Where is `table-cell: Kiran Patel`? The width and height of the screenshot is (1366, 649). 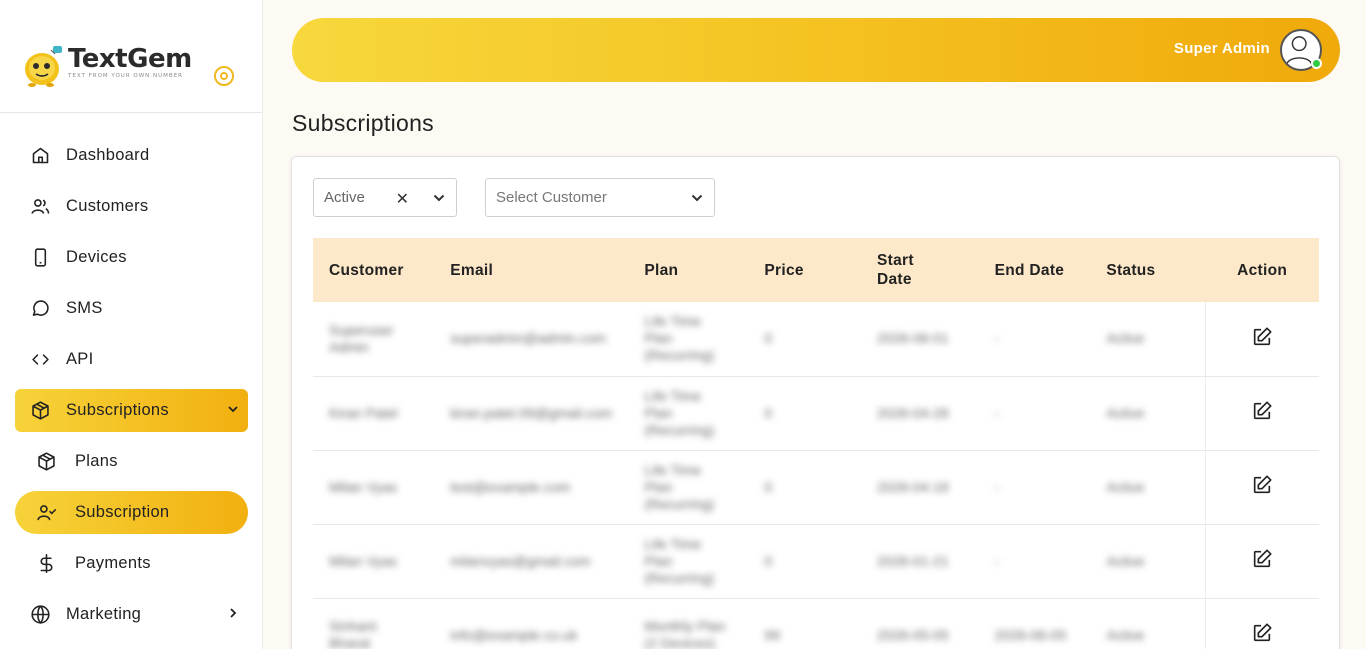 table-cell: Kiran Patel is located at coordinates (363, 412).